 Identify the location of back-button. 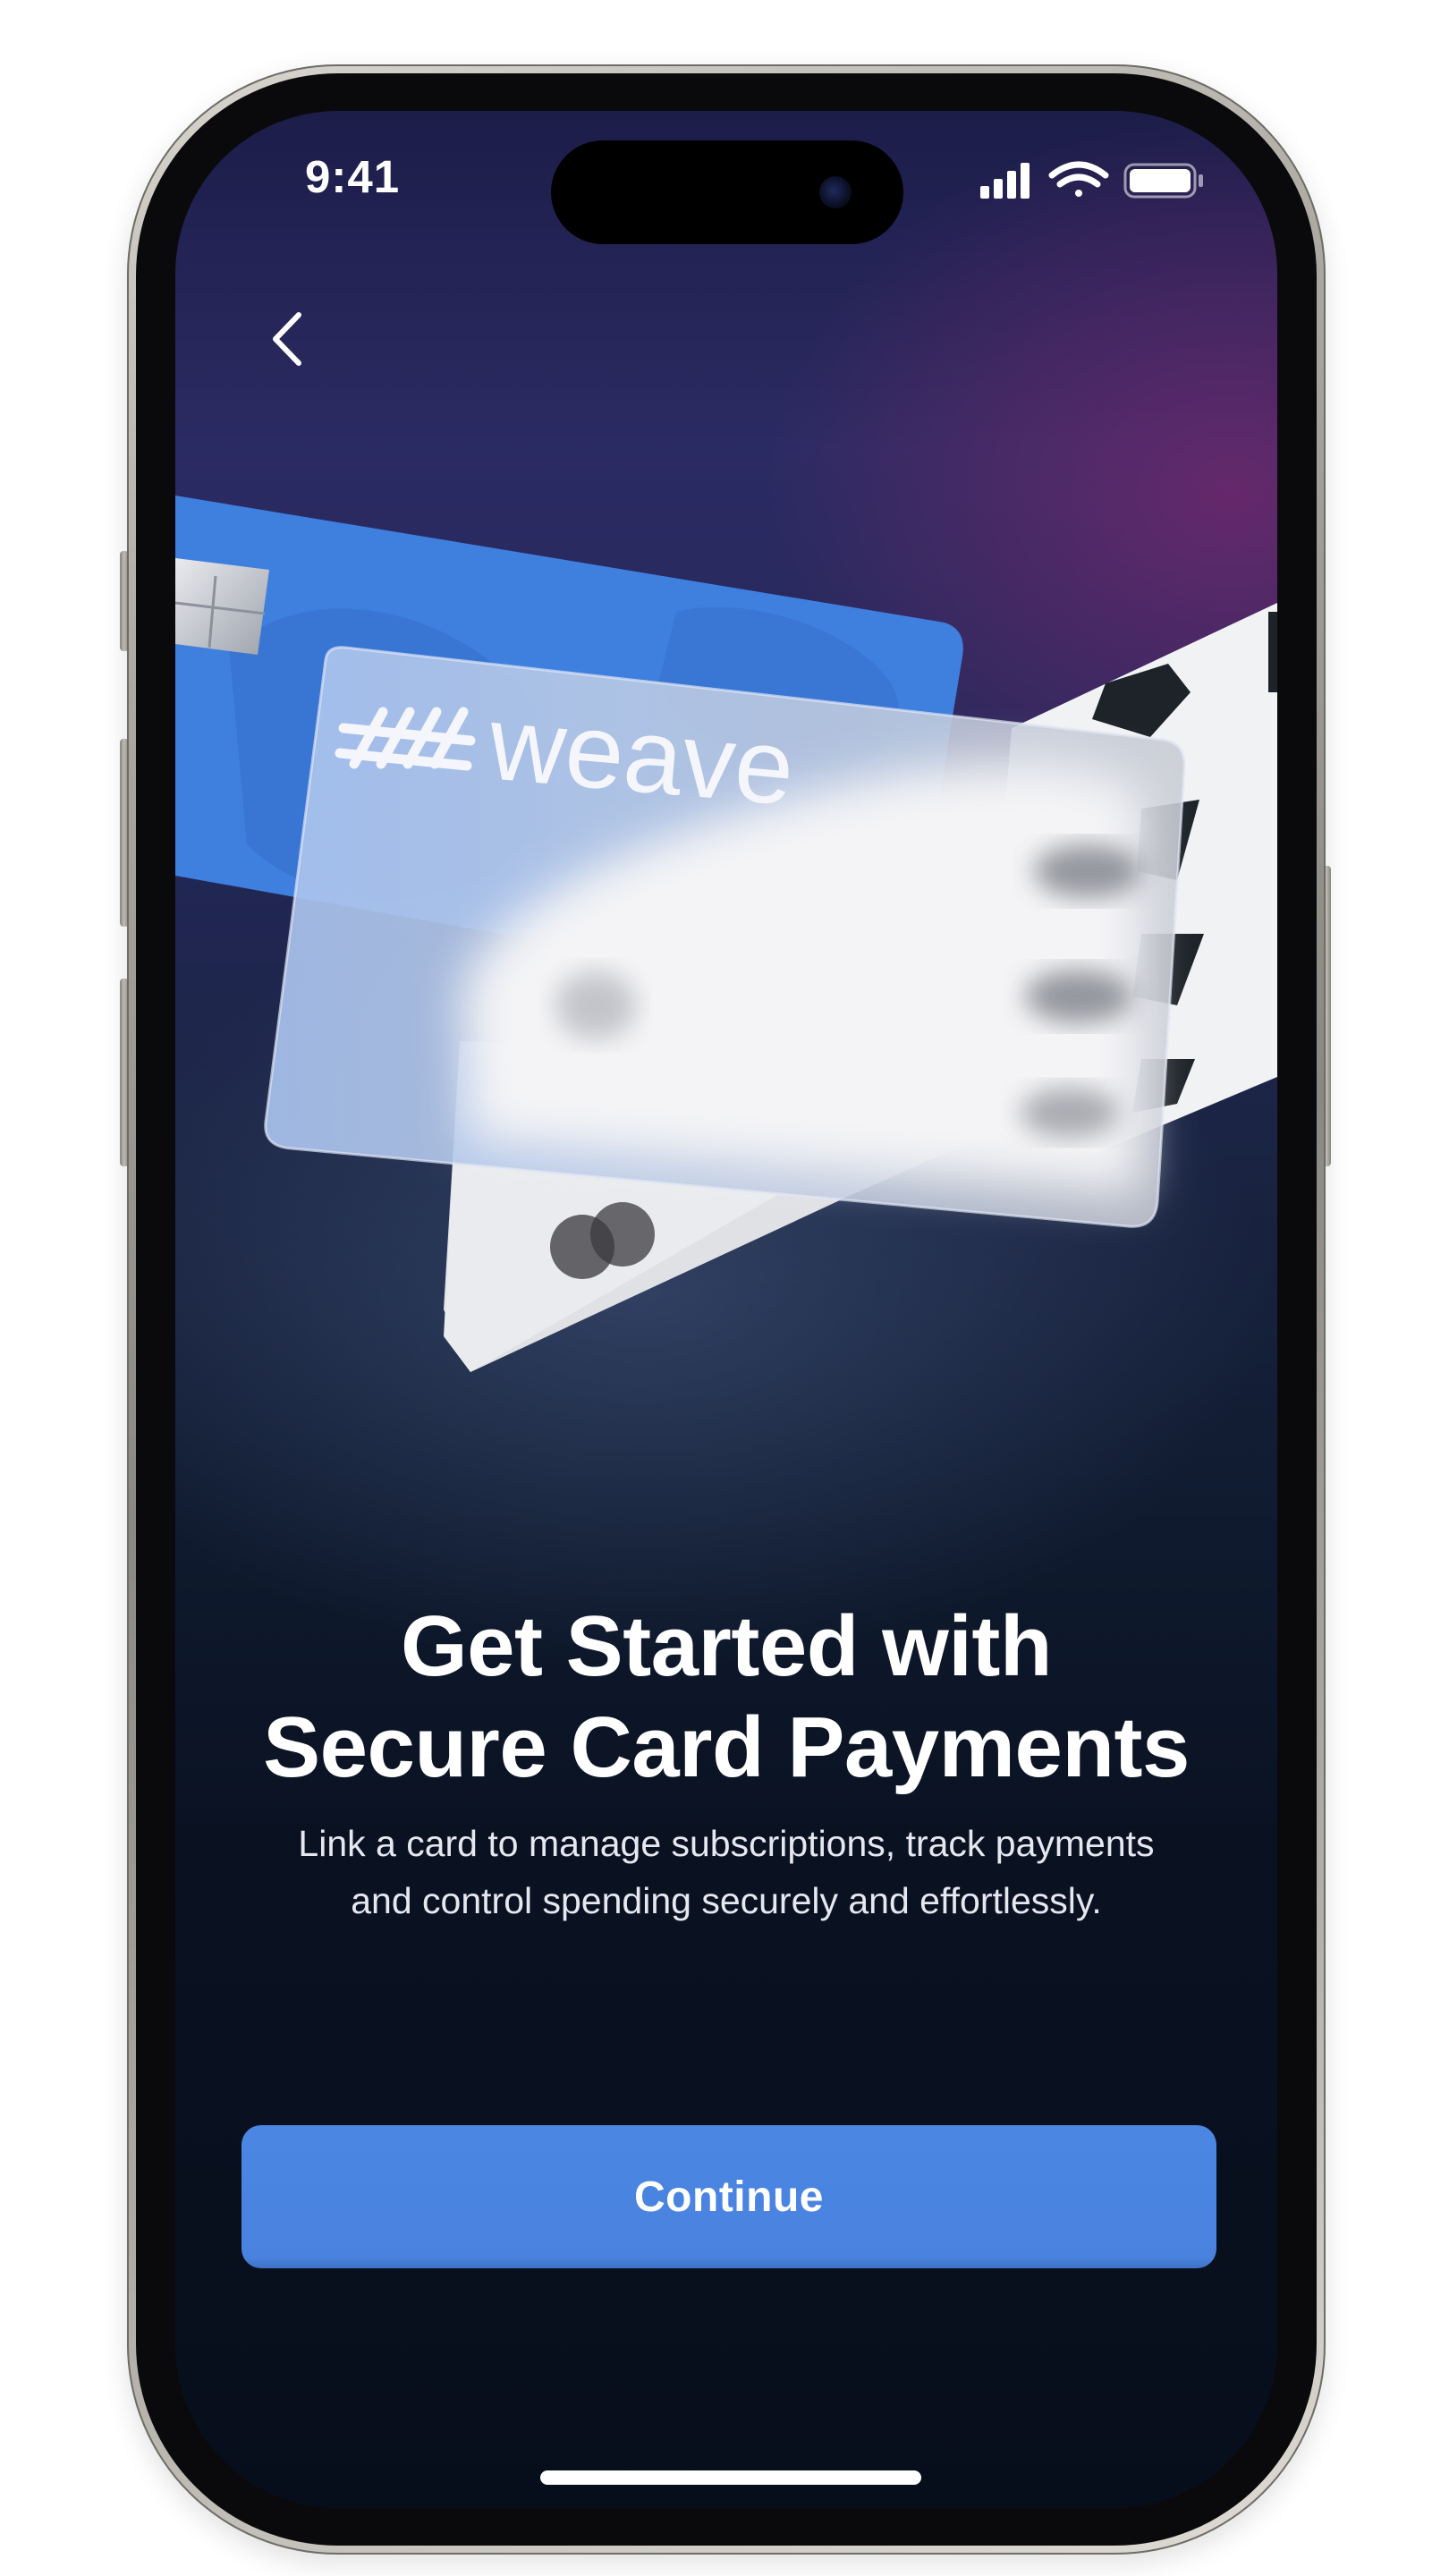
(288, 339).